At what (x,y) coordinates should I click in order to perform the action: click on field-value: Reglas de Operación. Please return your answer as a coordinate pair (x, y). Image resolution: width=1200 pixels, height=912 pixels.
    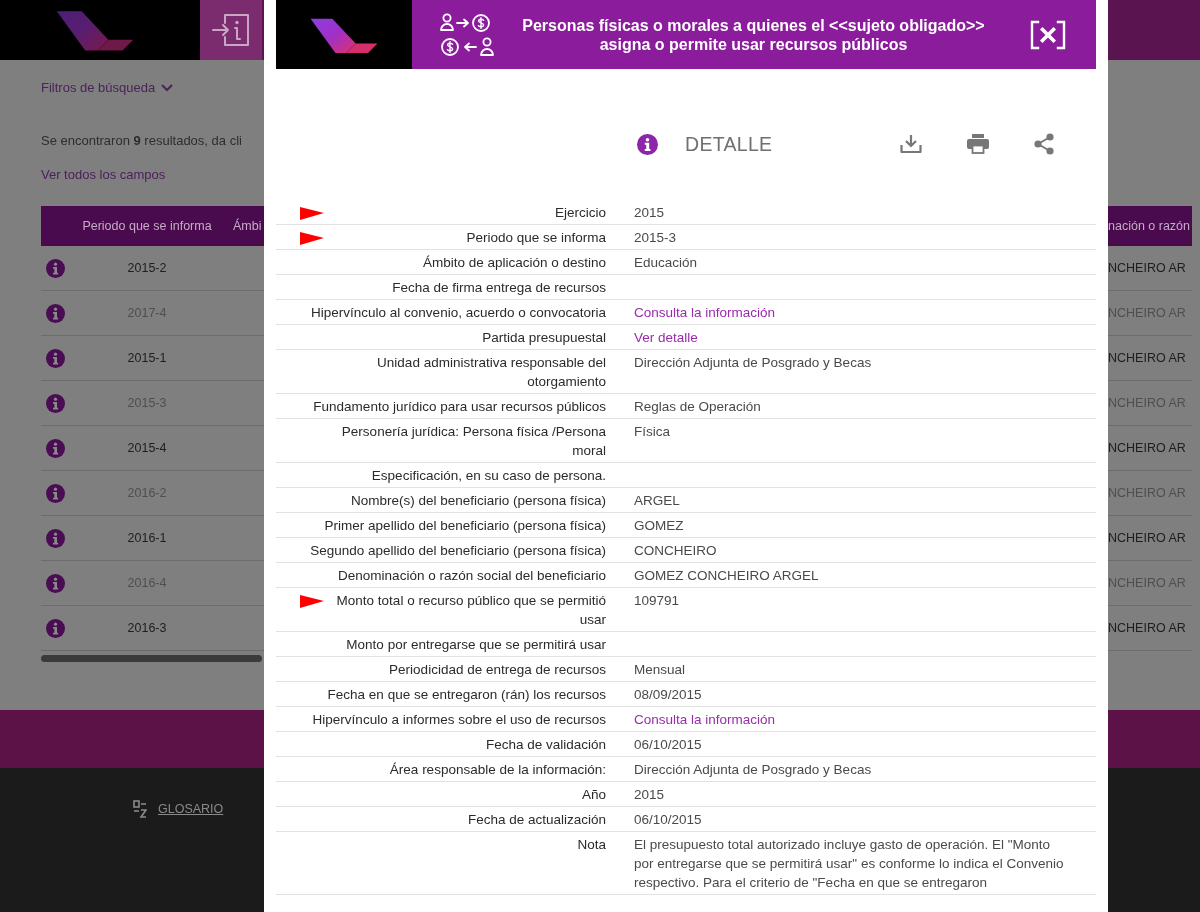
    Looking at the image, I should click on (697, 406).